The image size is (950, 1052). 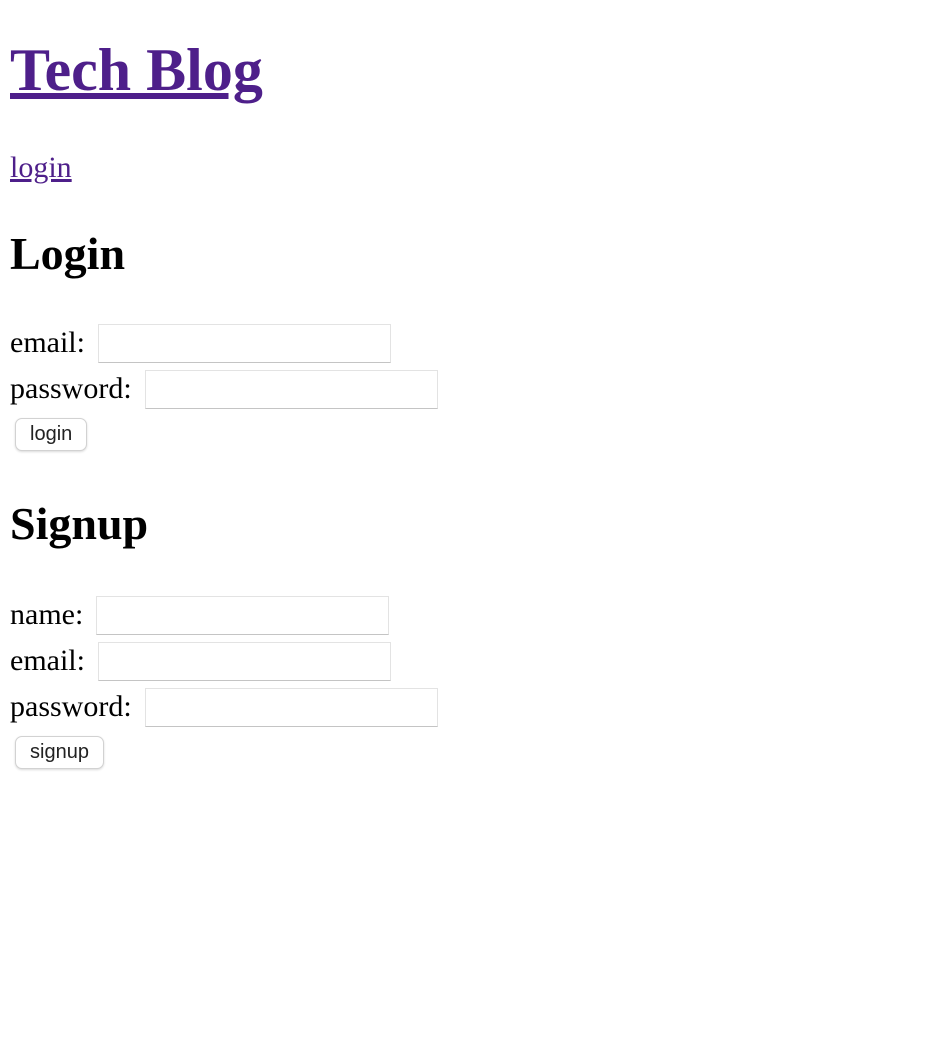 I want to click on signup-name-label: name:, so click(x=47, y=614).